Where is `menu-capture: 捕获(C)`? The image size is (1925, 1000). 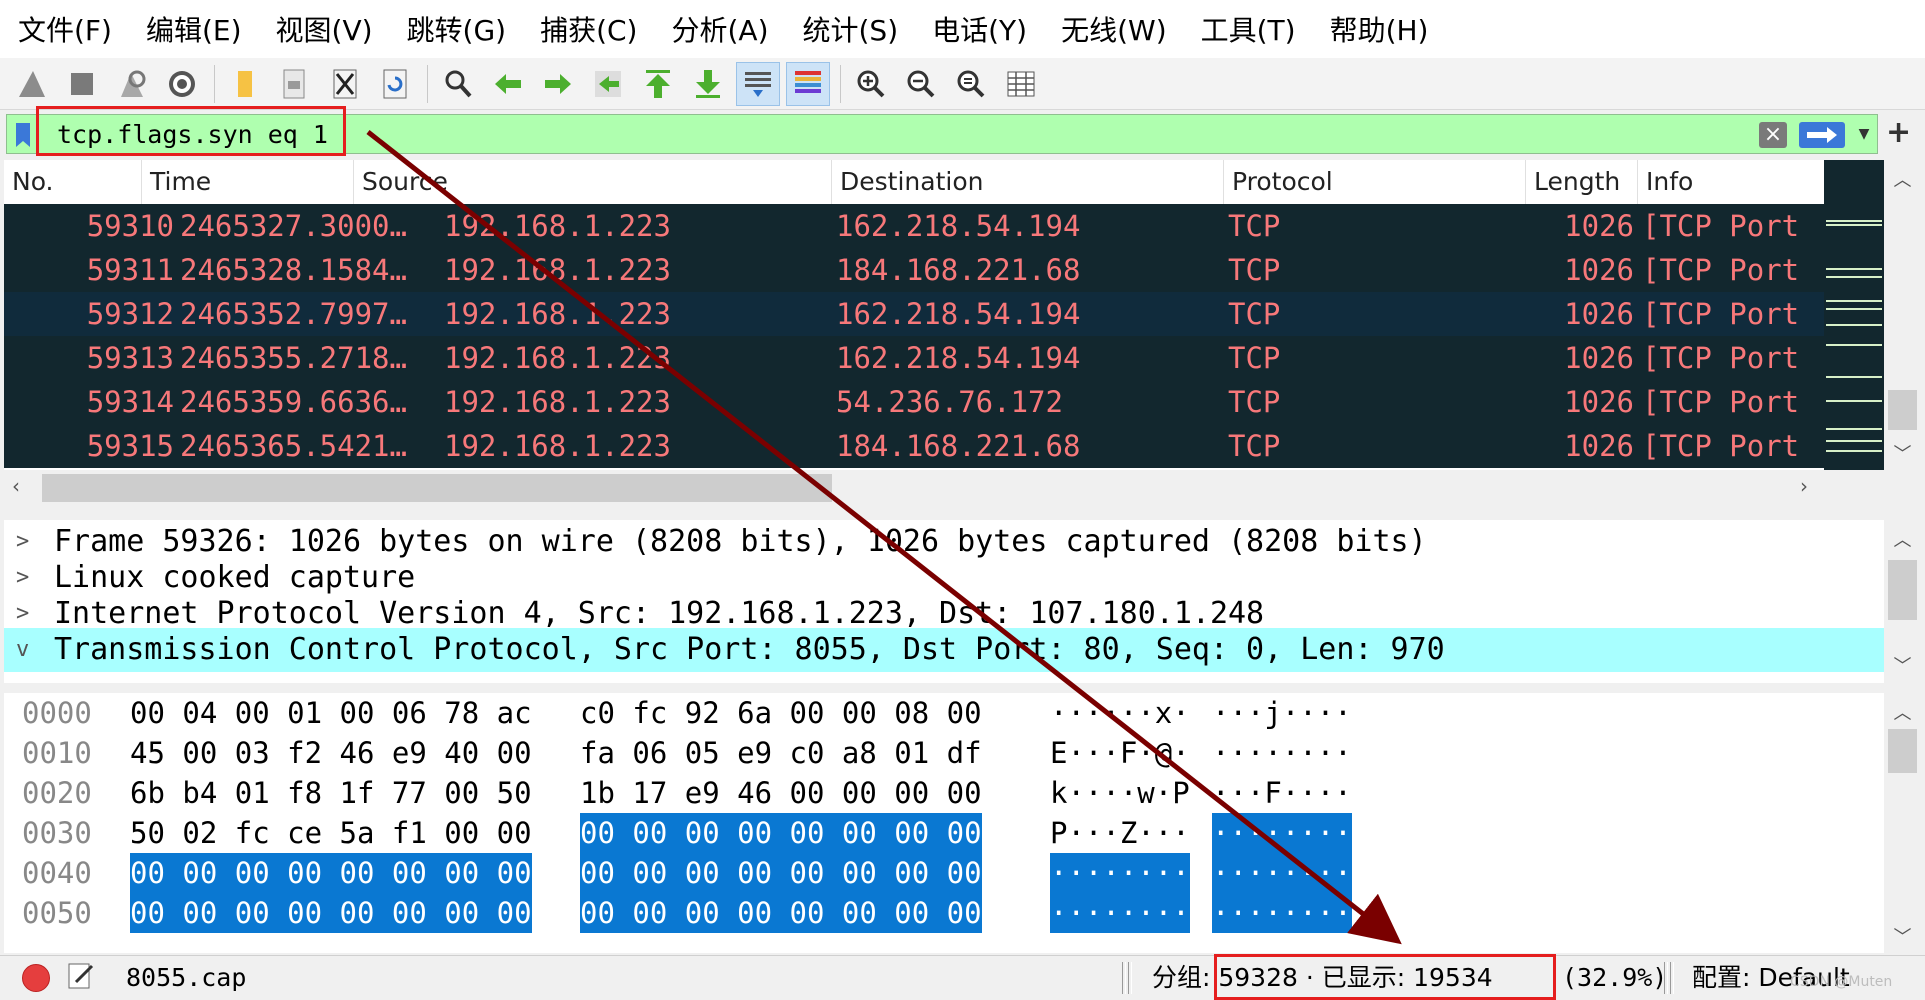 menu-capture: 捕获(C) is located at coordinates (587, 29).